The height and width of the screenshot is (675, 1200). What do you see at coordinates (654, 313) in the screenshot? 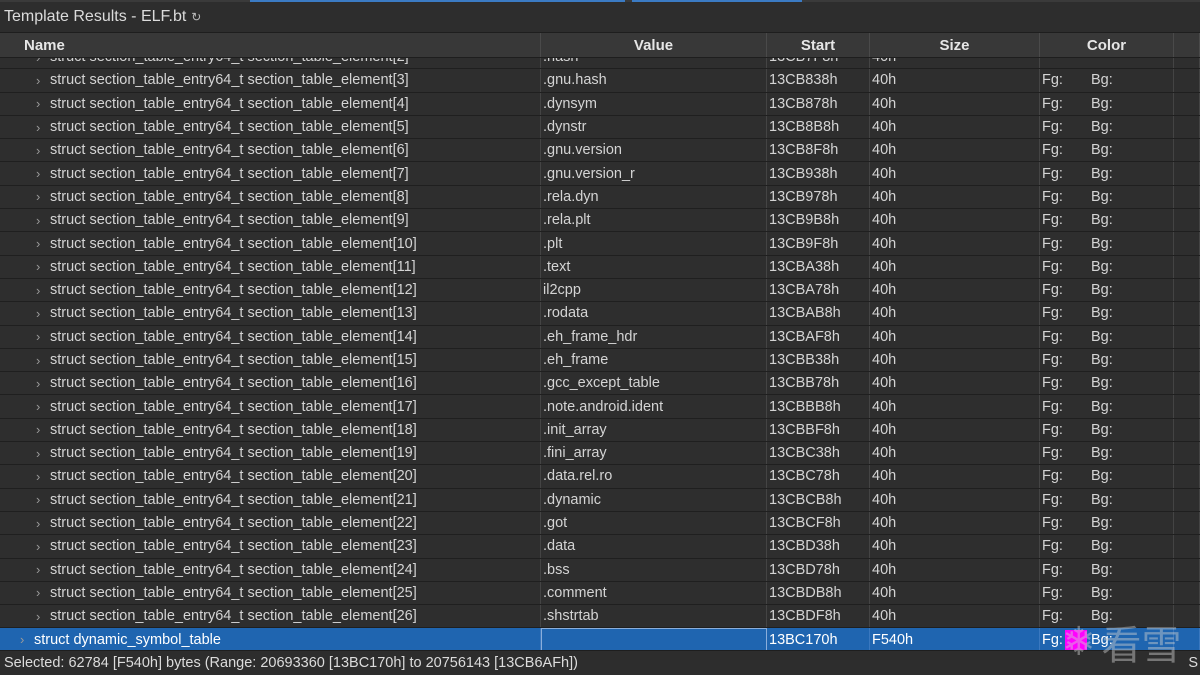
I see `cell-value: .rodata` at bounding box center [654, 313].